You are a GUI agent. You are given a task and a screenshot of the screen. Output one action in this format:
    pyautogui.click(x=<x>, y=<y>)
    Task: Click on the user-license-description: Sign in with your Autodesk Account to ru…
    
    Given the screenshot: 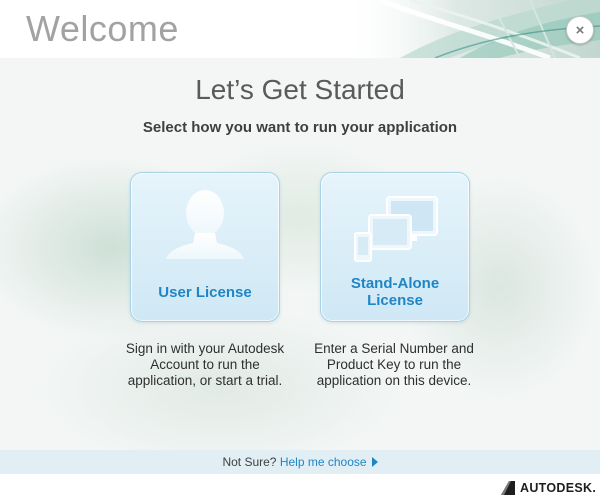 What is the action you would take?
    pyautogui.click(x=205, y=364)
    